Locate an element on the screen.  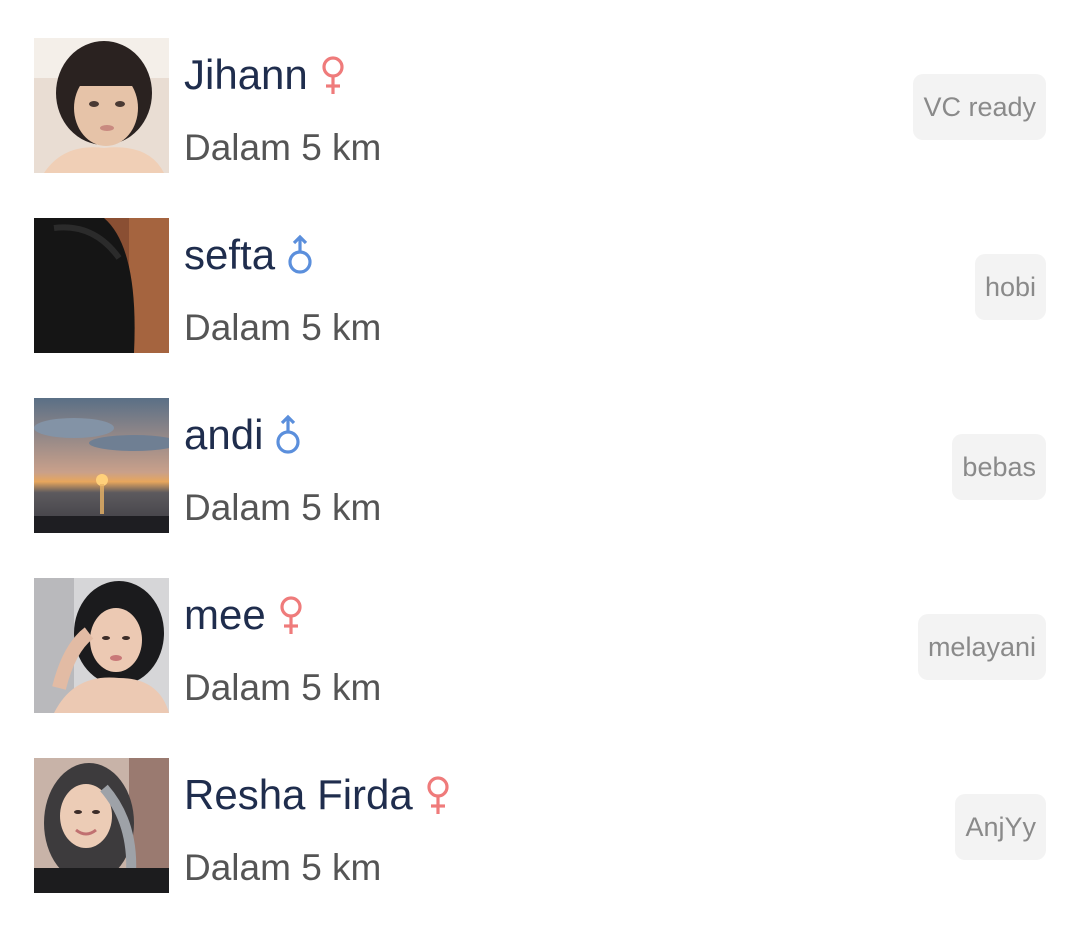
name-line: mee is located at coordinates (245, 615).